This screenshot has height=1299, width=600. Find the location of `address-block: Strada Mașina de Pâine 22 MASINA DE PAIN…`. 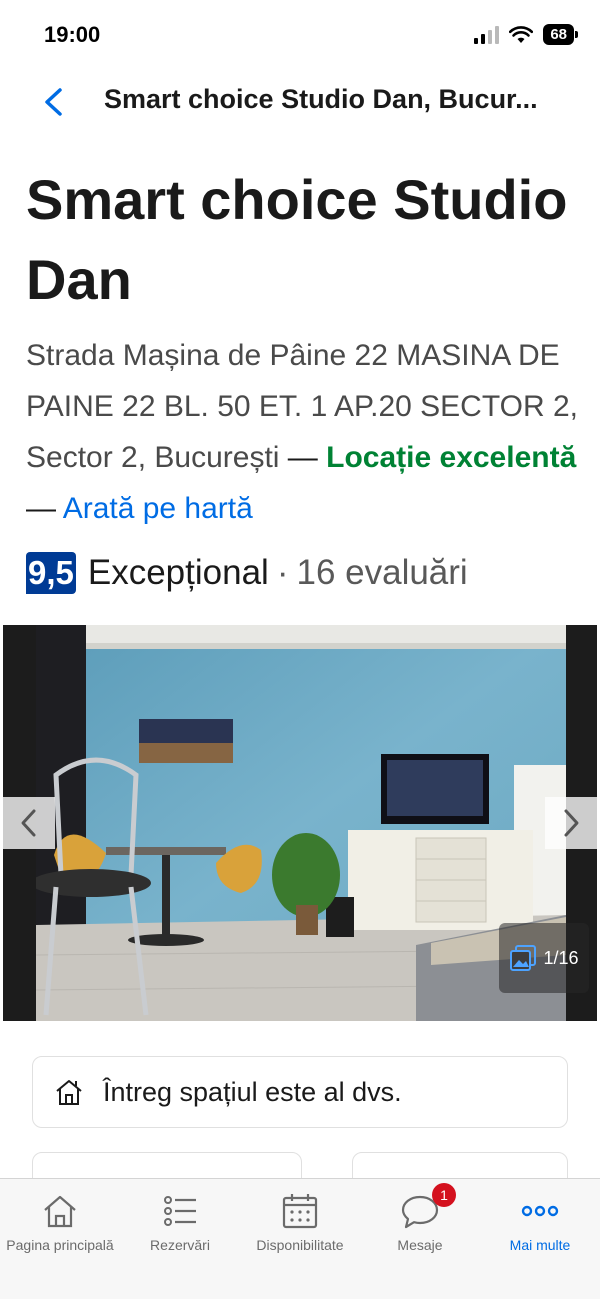

address-block: Strada Mașina de Pâine 22 MASINA DE PAIN… is located at coordinates (306, 432).